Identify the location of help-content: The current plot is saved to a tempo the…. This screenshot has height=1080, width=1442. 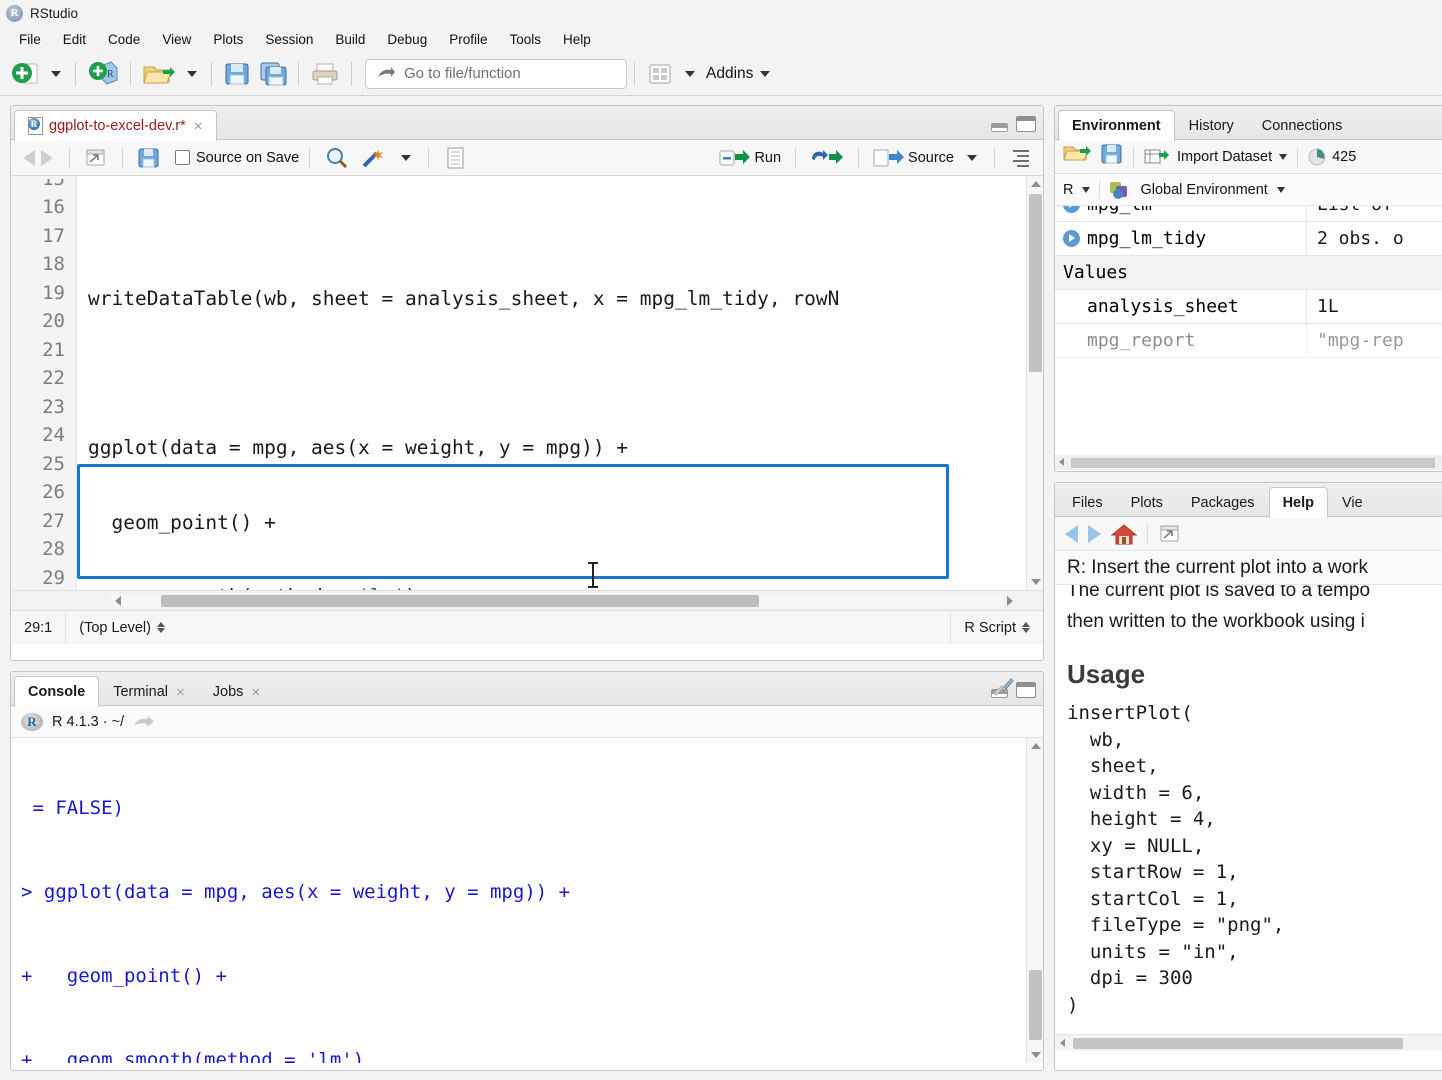
(1248, 818).